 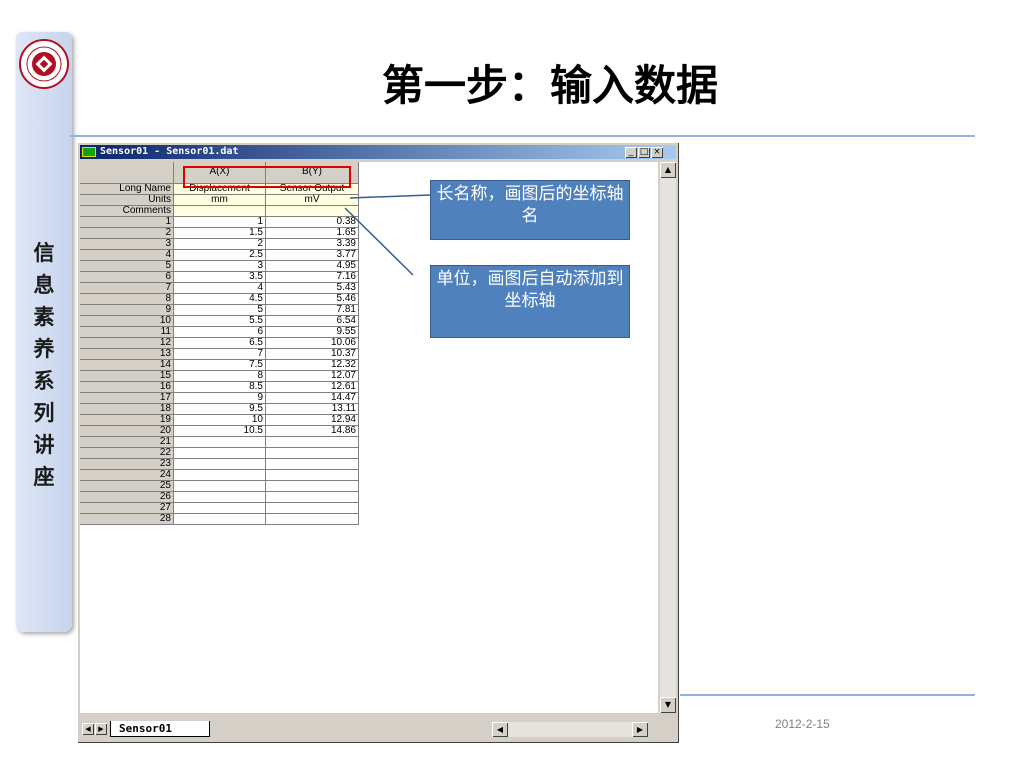 What do you see at coordinates (530, 301) in the screenshot?
I see `units-callout: 单位，画图后自动添加到坐标轴` at bounding box center [530, 301].